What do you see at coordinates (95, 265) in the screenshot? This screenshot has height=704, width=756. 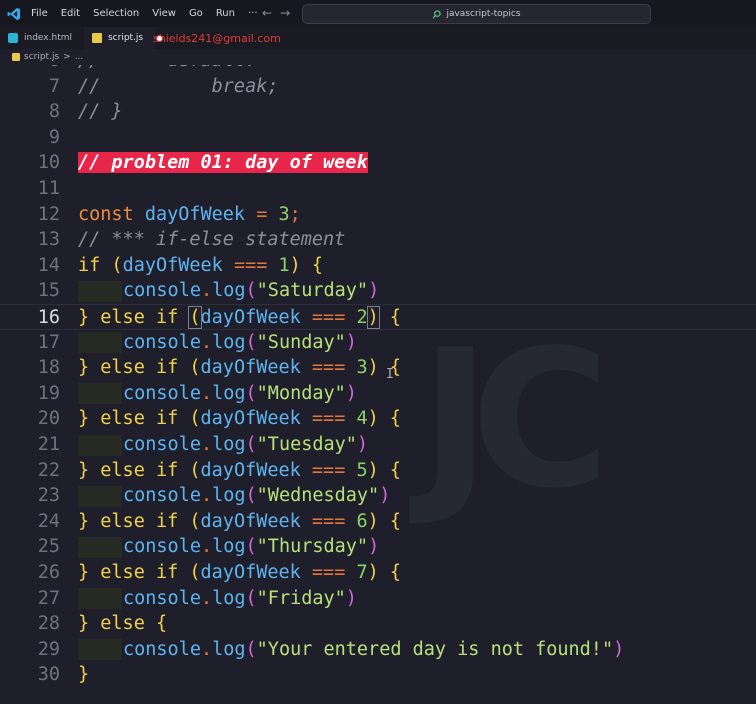 I see `code-token: if` at bounding box center [95, 265].